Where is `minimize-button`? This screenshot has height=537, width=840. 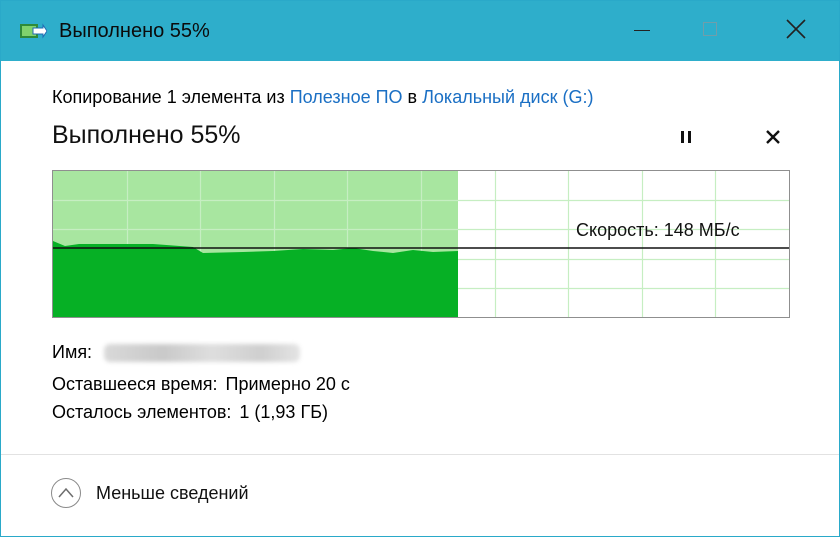 minimize-button is located at coordinates (644, 31).